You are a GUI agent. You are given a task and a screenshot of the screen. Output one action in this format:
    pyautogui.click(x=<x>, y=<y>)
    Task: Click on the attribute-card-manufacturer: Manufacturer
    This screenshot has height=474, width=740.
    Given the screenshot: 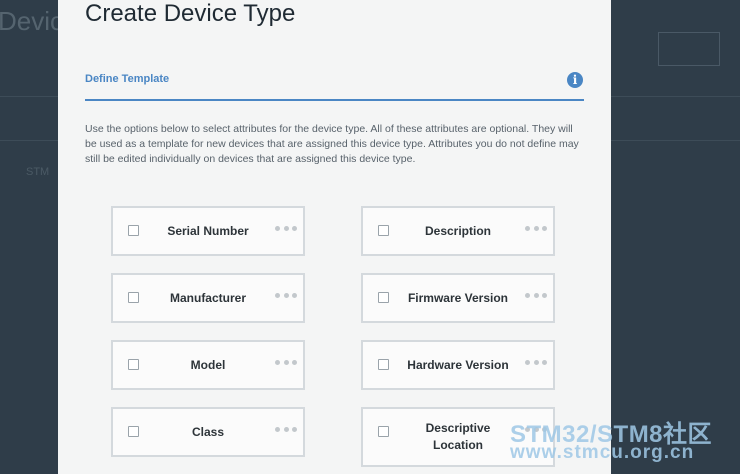 What is the action you would take?
    pyautogui.click(x=208, y=298)
    